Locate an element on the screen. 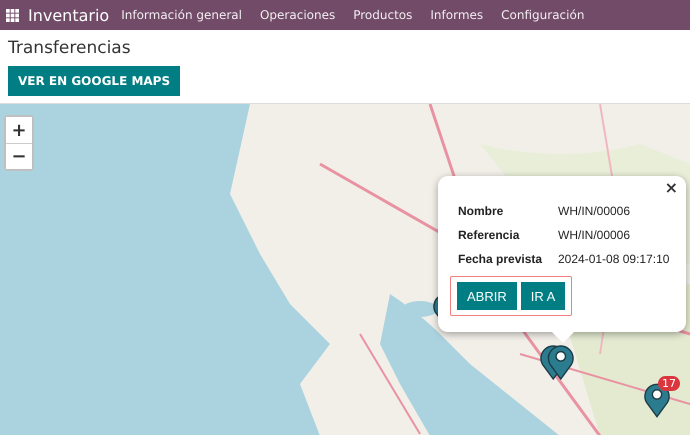 The image size is (690, 436). field-value: 2024-01-08 09:17:10 is located at coordinates (614, 259).